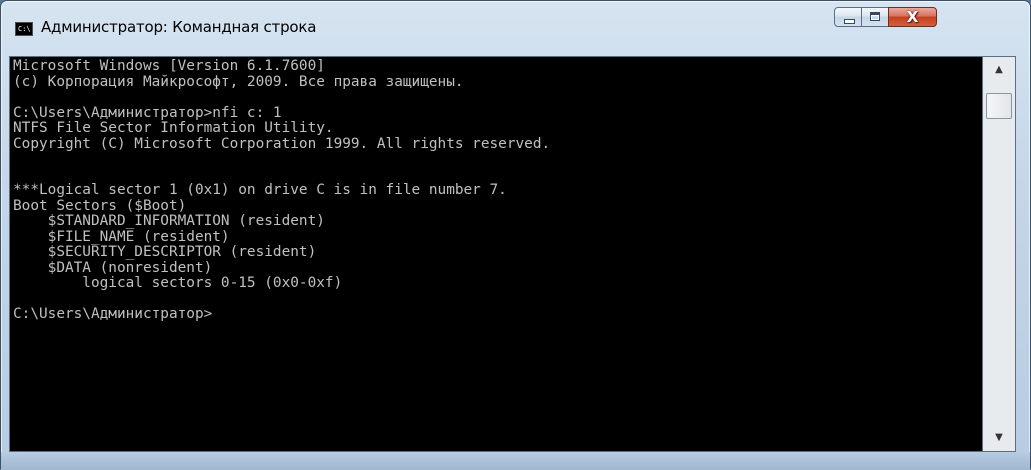 This screenshot has height=470, width=1031. I want to click on scrollbar-thumb, so click(999, 106).